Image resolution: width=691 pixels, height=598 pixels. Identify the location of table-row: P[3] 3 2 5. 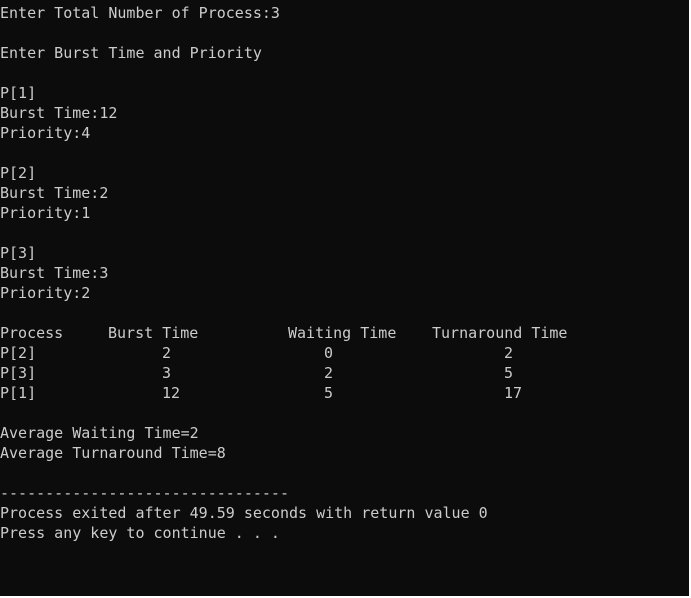
(345, 373).